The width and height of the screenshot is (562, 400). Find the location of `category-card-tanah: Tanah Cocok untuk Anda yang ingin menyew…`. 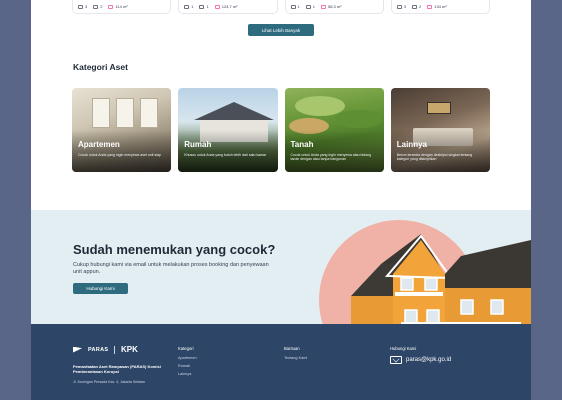

category-card-tanah: Tanah Cocok untuk Anda yang ingin menyew… is located at coordinates (334, 130).